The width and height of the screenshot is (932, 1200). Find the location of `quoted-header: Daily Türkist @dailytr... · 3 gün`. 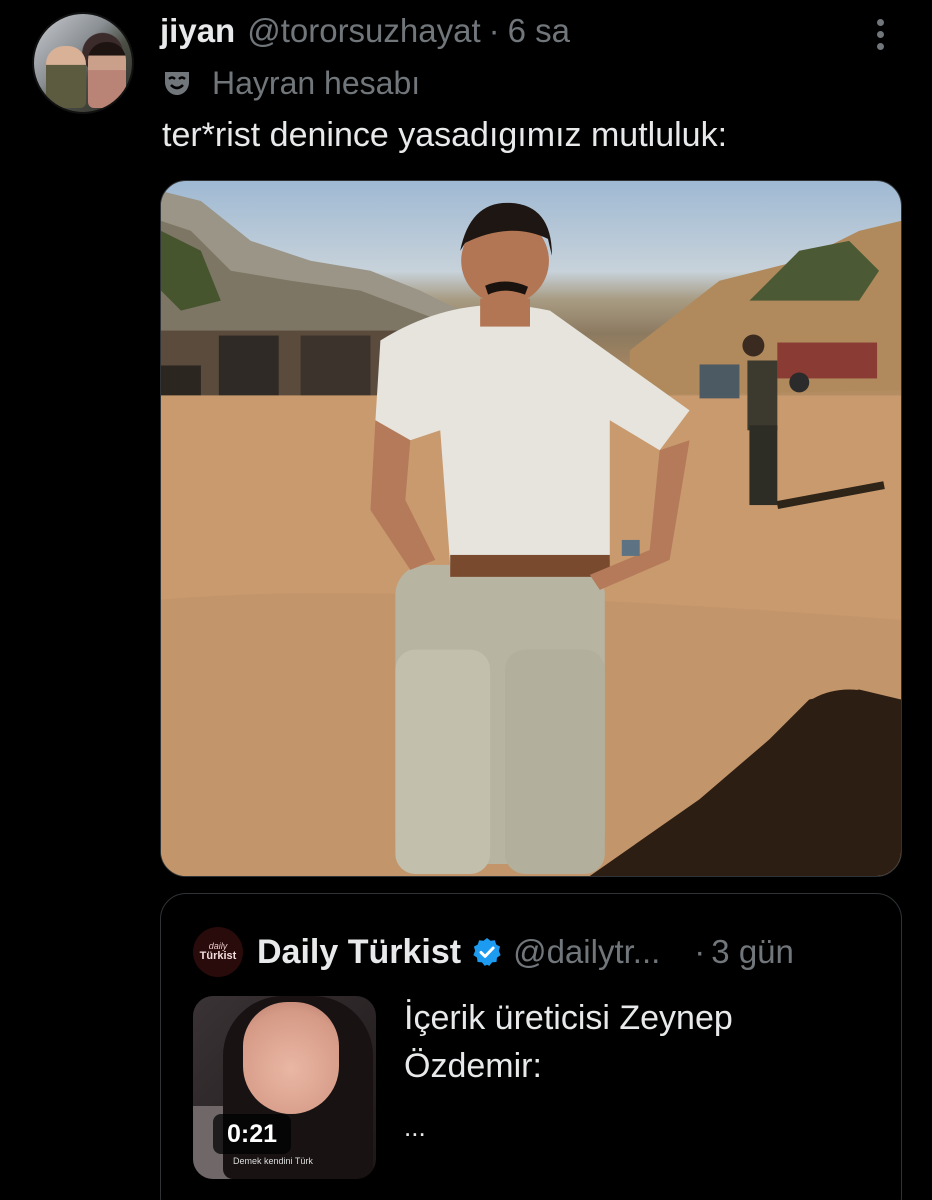

quoted-header: Daily Türkist @dailytr... · 3 gün is located at coordinates (525, 952).